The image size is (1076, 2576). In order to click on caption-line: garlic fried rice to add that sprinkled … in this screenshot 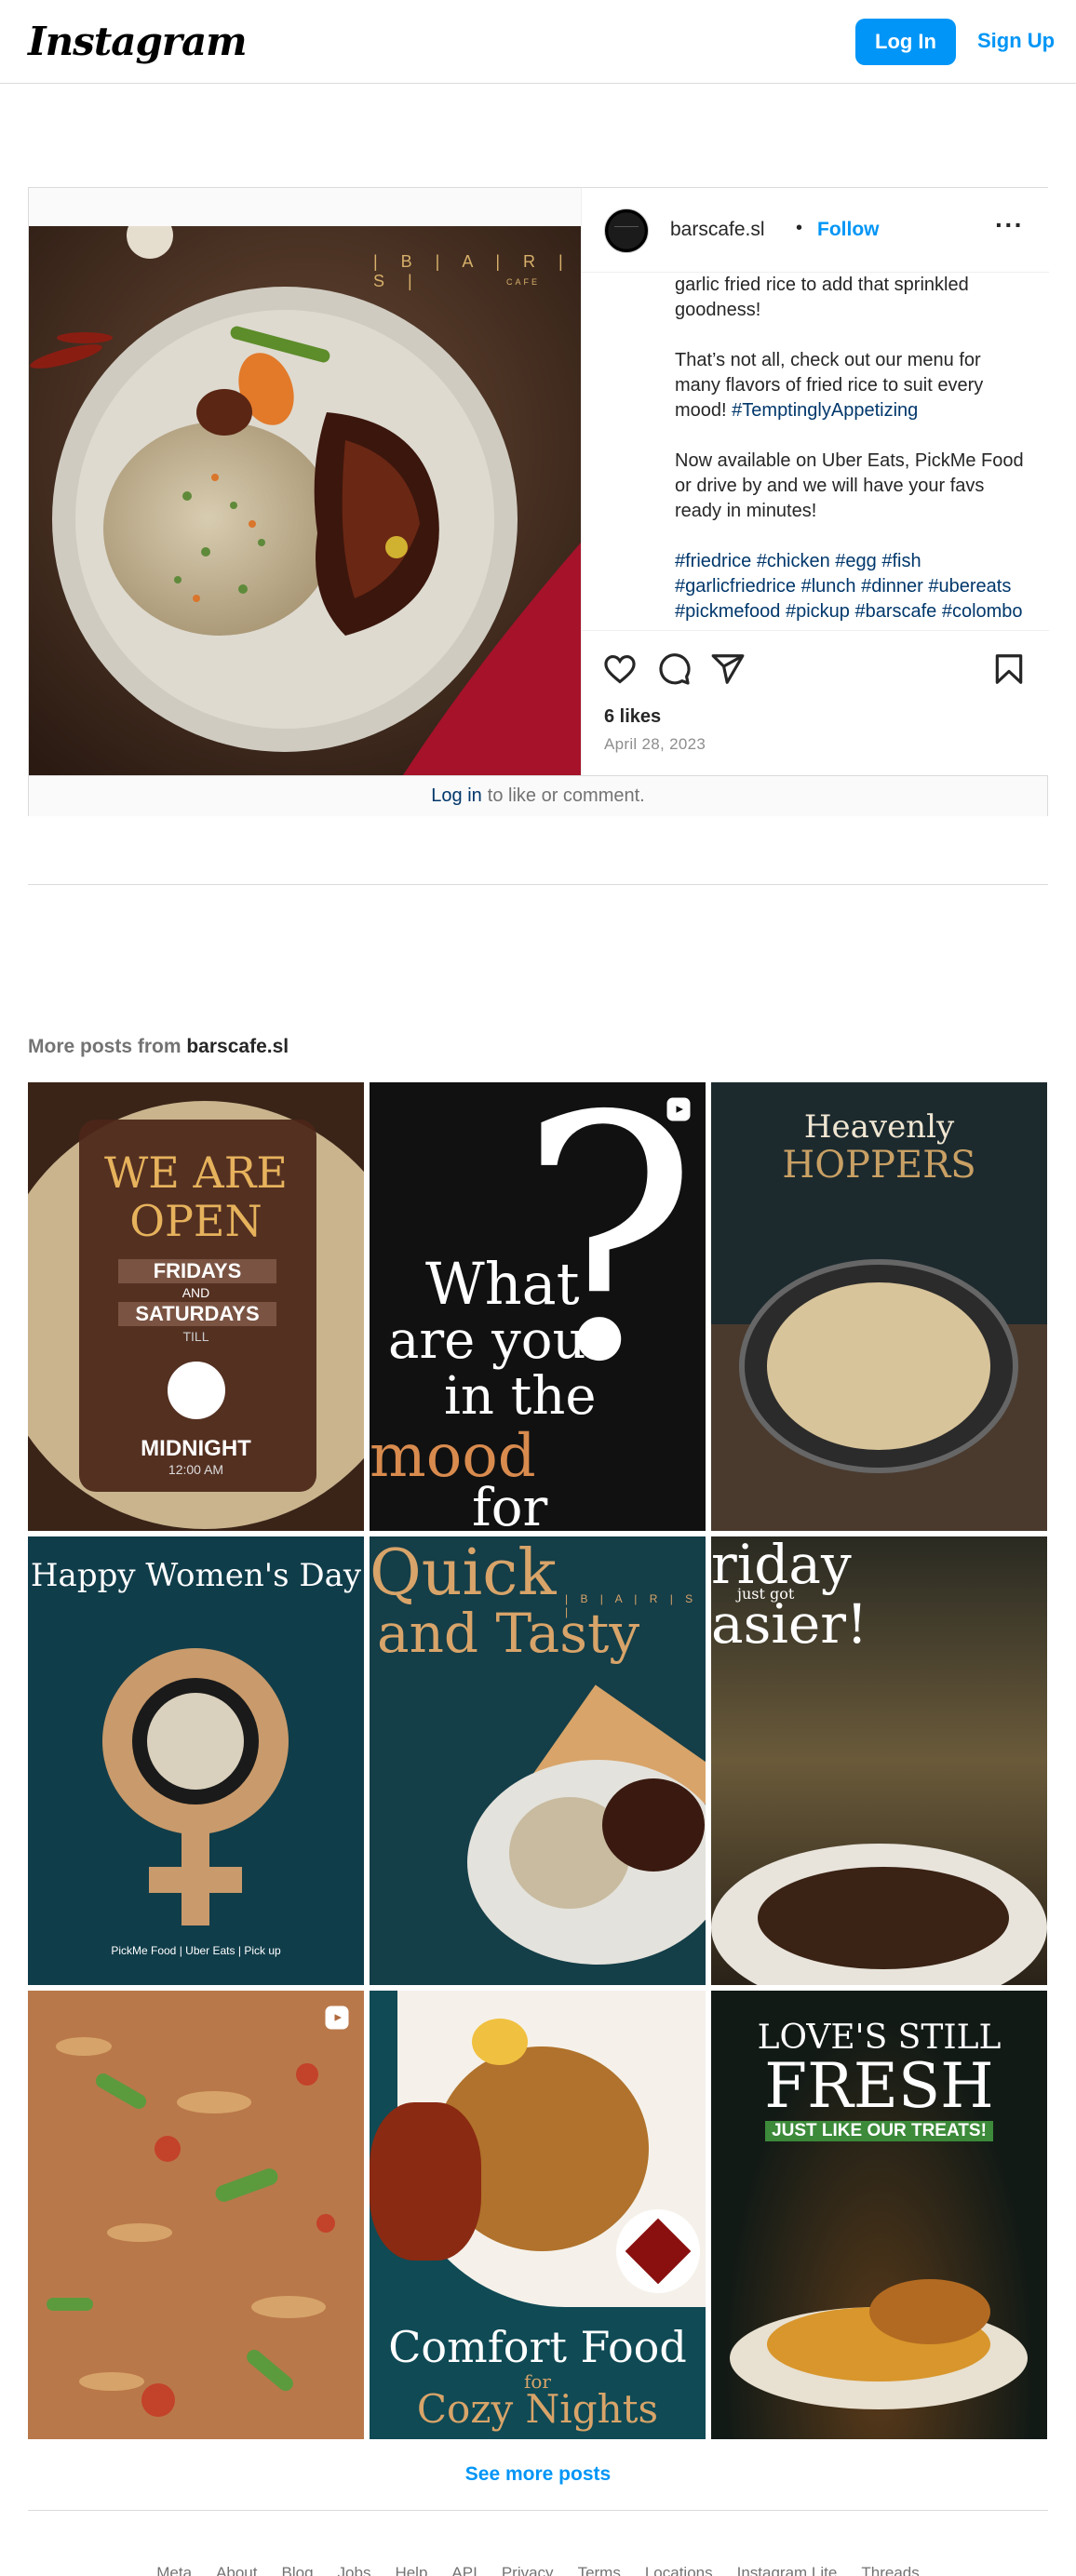, I will do `click(822, 297)`.